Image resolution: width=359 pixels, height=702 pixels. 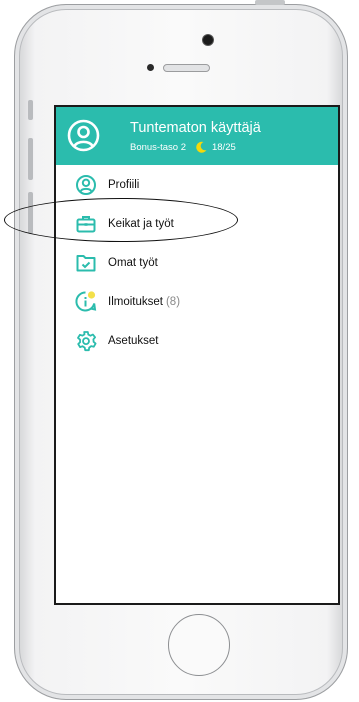 I want to click on home-button, so click(x=199, y=645).